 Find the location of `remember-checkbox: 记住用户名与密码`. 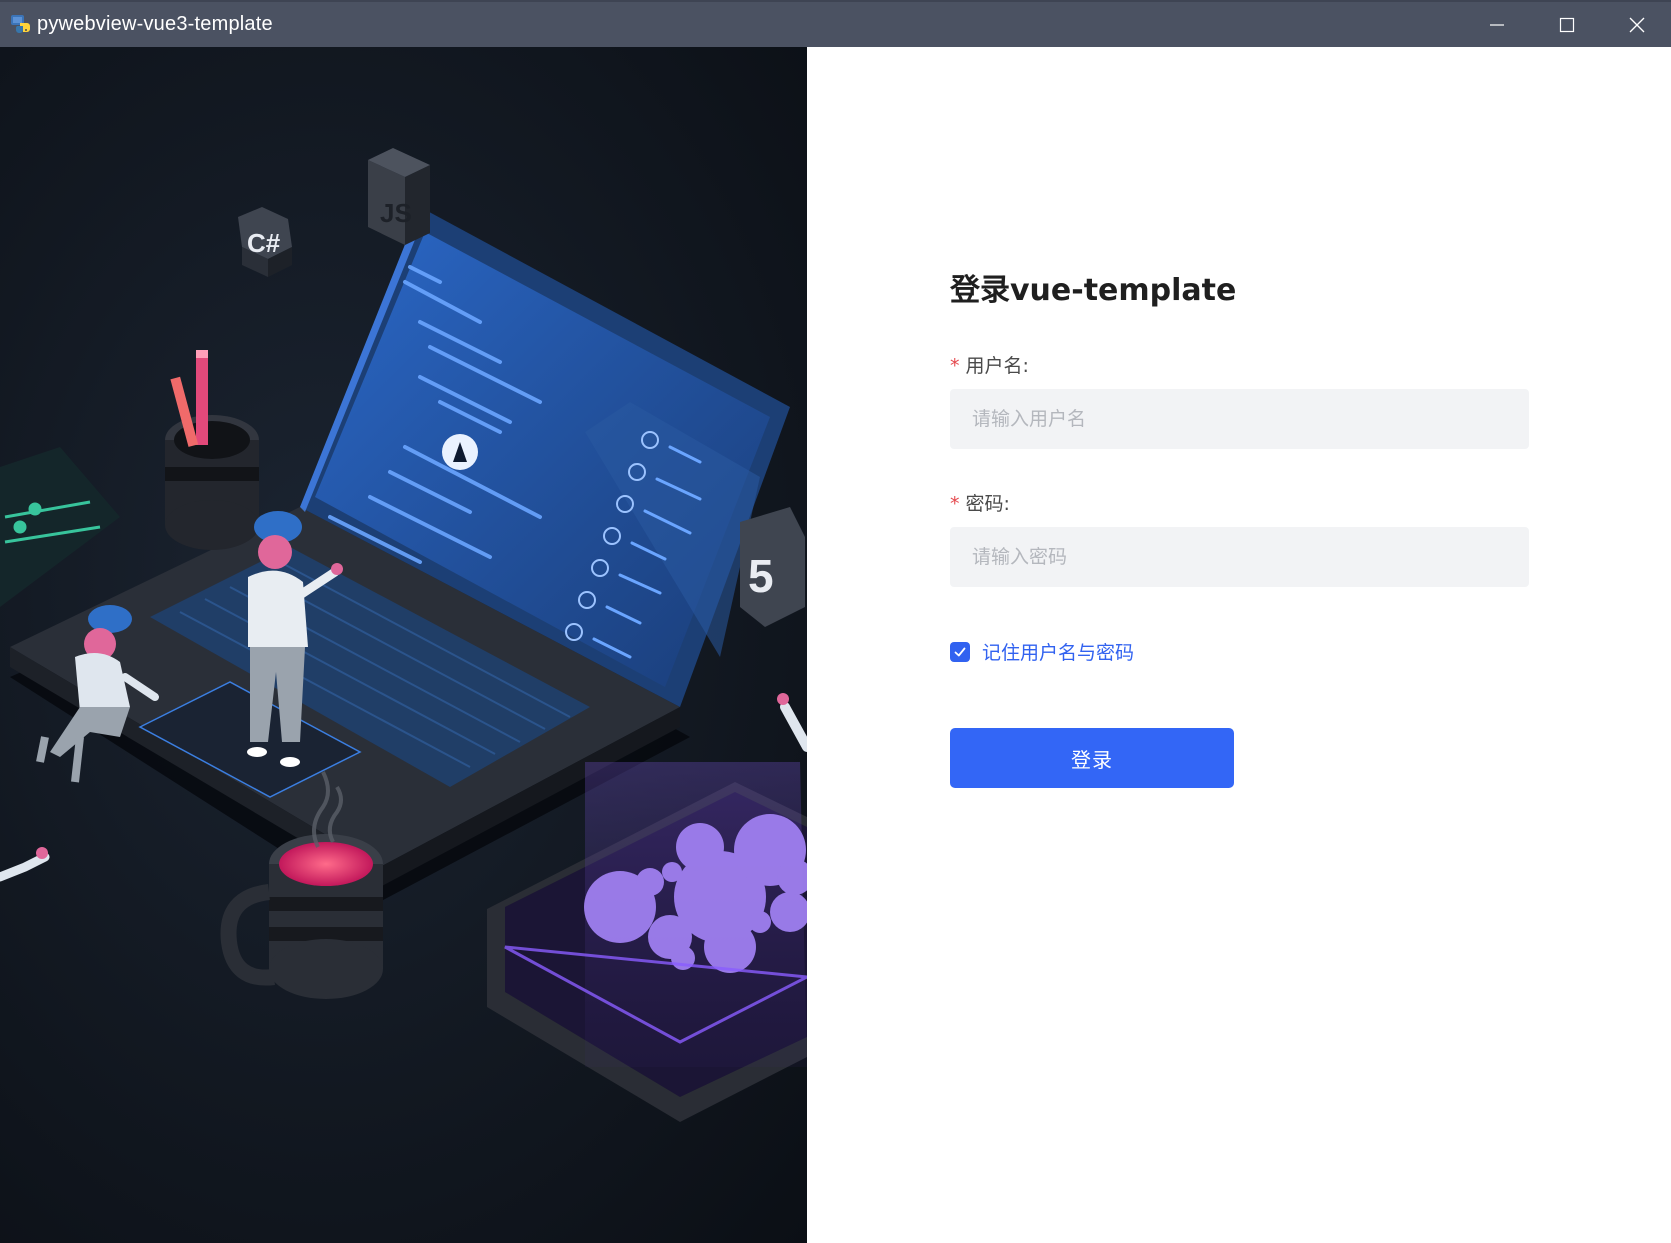

remember-checkbox: 记住用户名与密码 is located at coordinates (1042, 651).